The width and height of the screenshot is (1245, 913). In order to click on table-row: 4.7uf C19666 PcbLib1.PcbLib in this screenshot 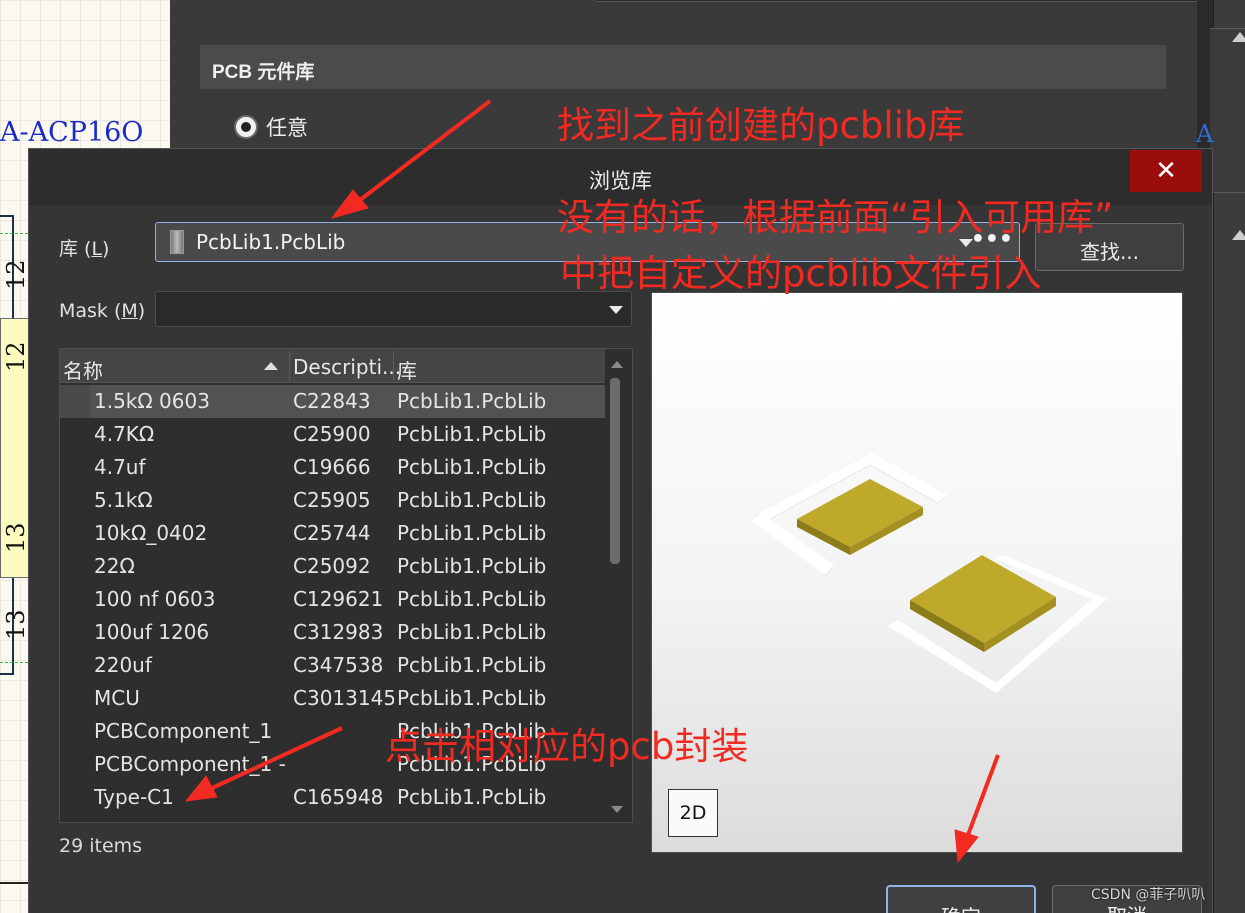, I will do `click(332, 467)`.